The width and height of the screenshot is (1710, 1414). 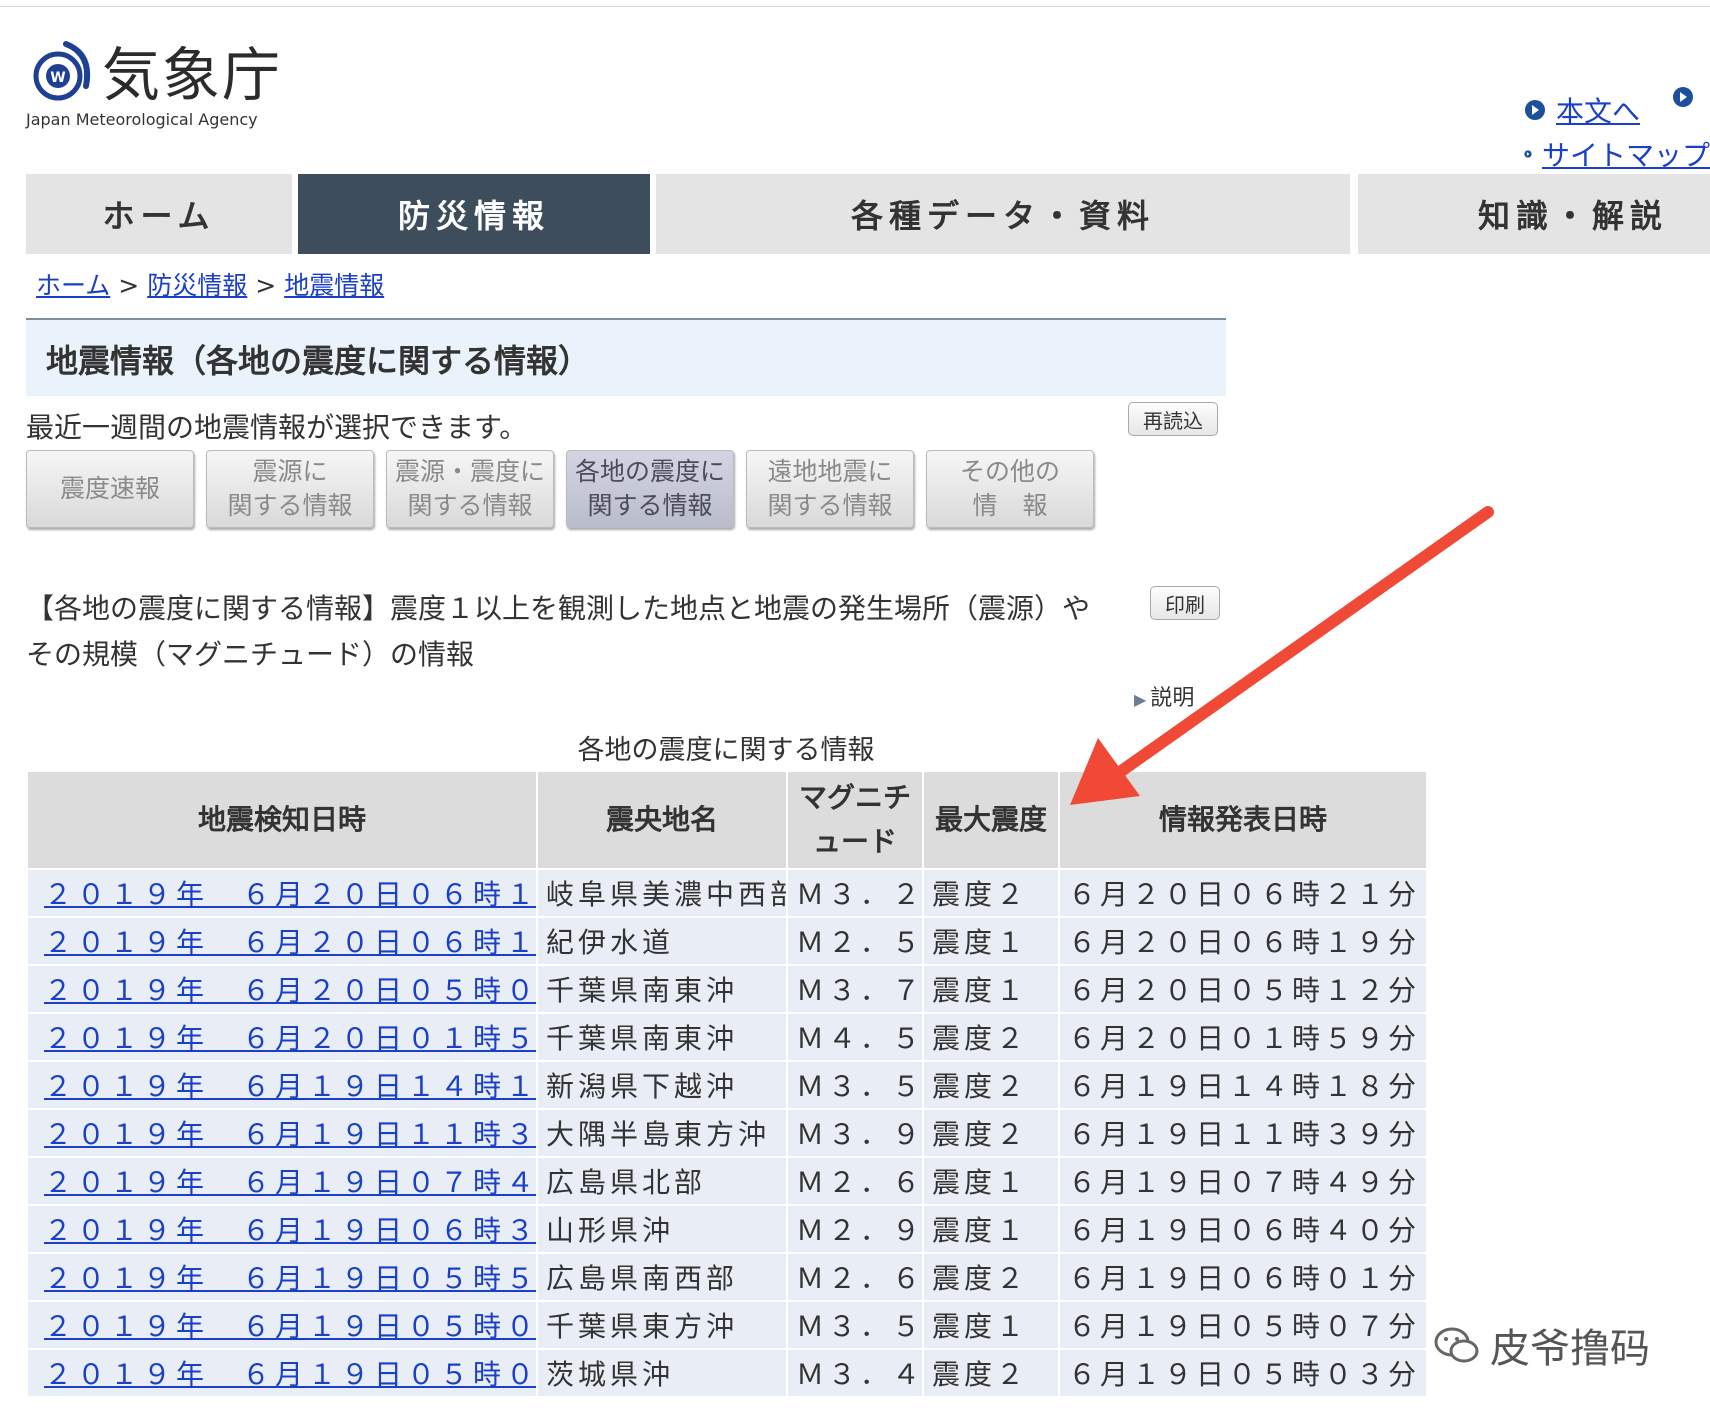 What do you see at coordinates (650, 489) in the screenshot?
I see `tab-regional-intensity-info: 各地の震度に 関する情報` at bounding box center [650, 489].